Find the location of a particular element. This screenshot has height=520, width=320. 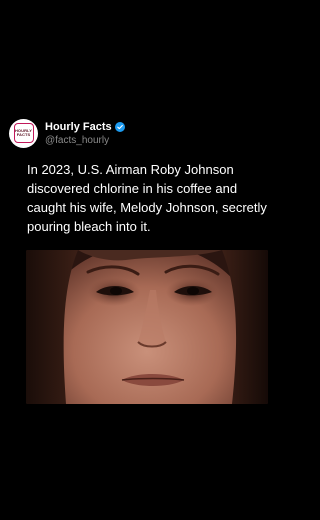

account-names: Hourly Facts @facts_hourly is located at coordinates (85, 133).